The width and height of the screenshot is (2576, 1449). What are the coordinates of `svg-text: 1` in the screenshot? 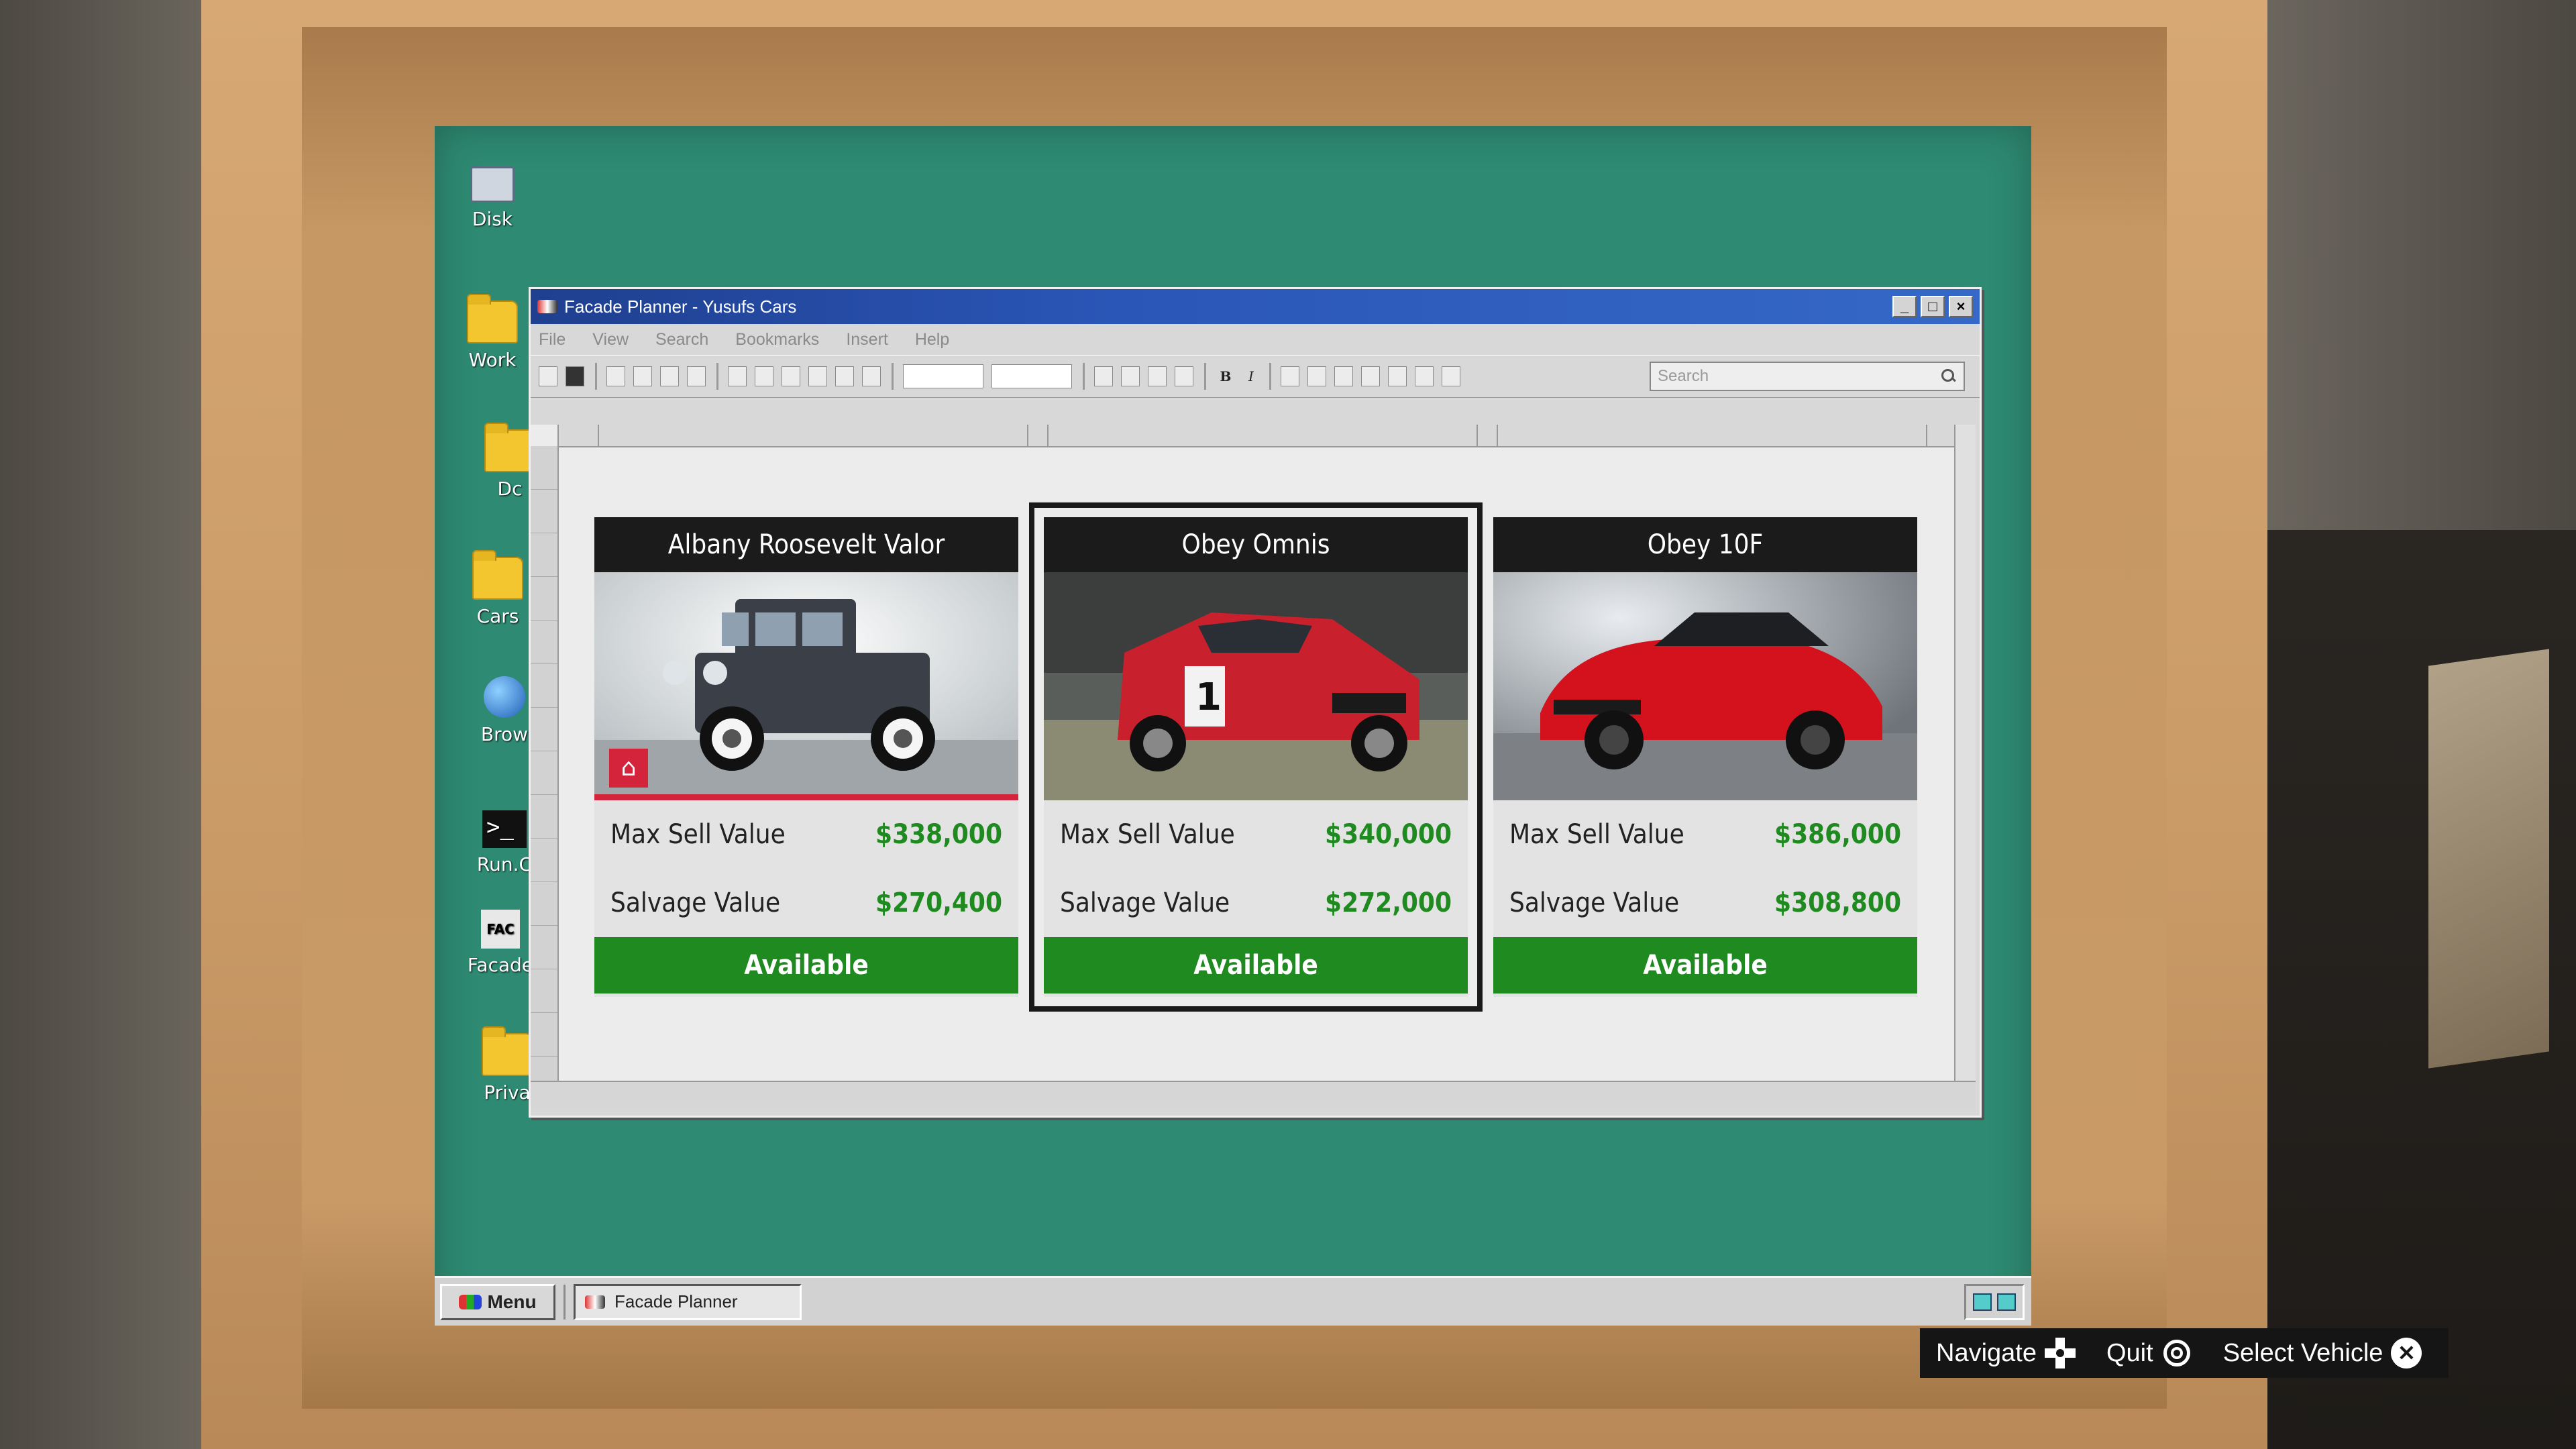 It's located at (1208, 697).